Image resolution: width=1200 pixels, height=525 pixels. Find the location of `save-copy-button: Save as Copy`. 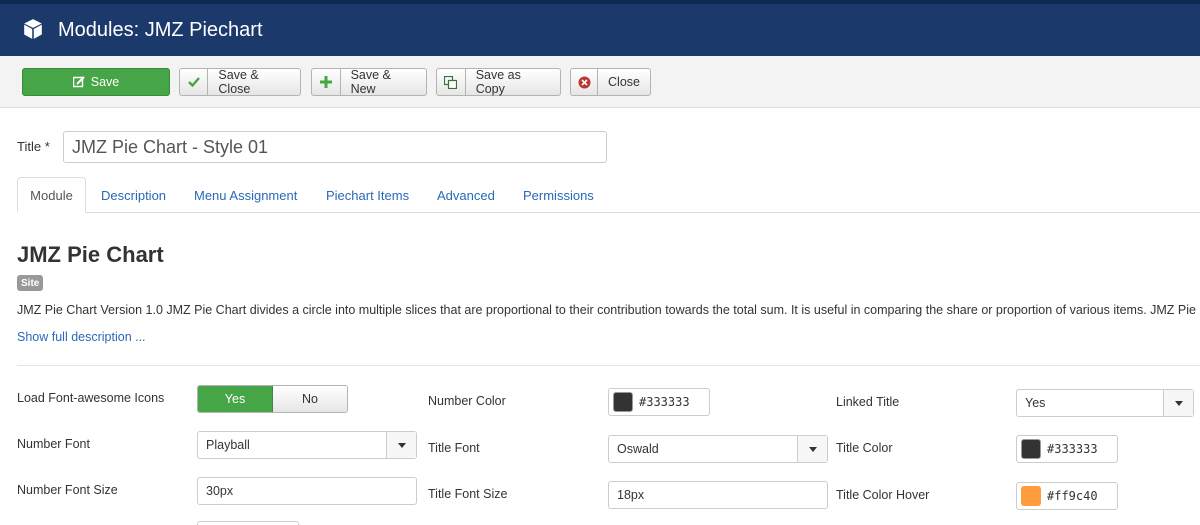

save-copy-button: Save as Copy is located at coordinates (498, 82).